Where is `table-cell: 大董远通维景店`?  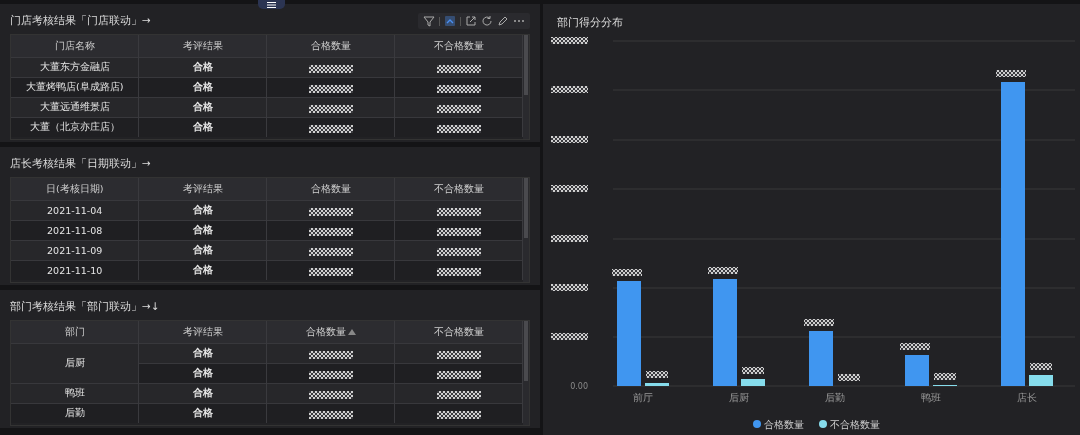
table-cell: 大董远通维景店 is located at coordinates (75, 107).